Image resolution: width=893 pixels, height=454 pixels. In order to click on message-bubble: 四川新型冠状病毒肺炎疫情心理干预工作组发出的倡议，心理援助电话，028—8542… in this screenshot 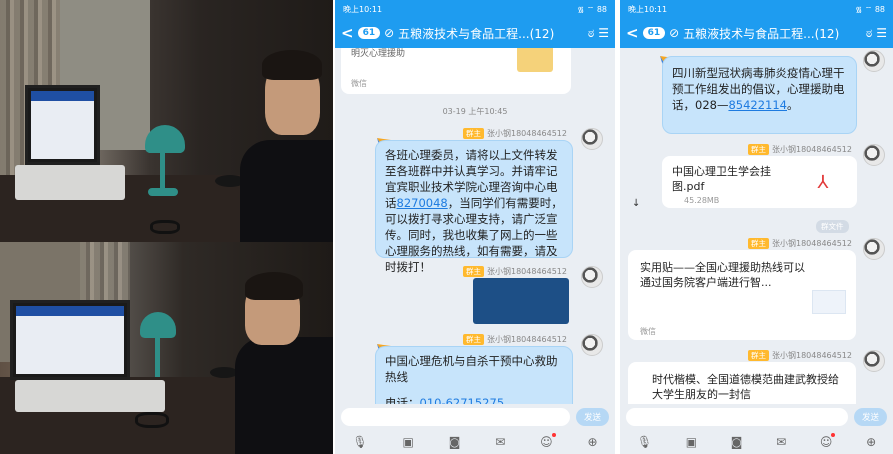, I will do `click(759, 95)`.